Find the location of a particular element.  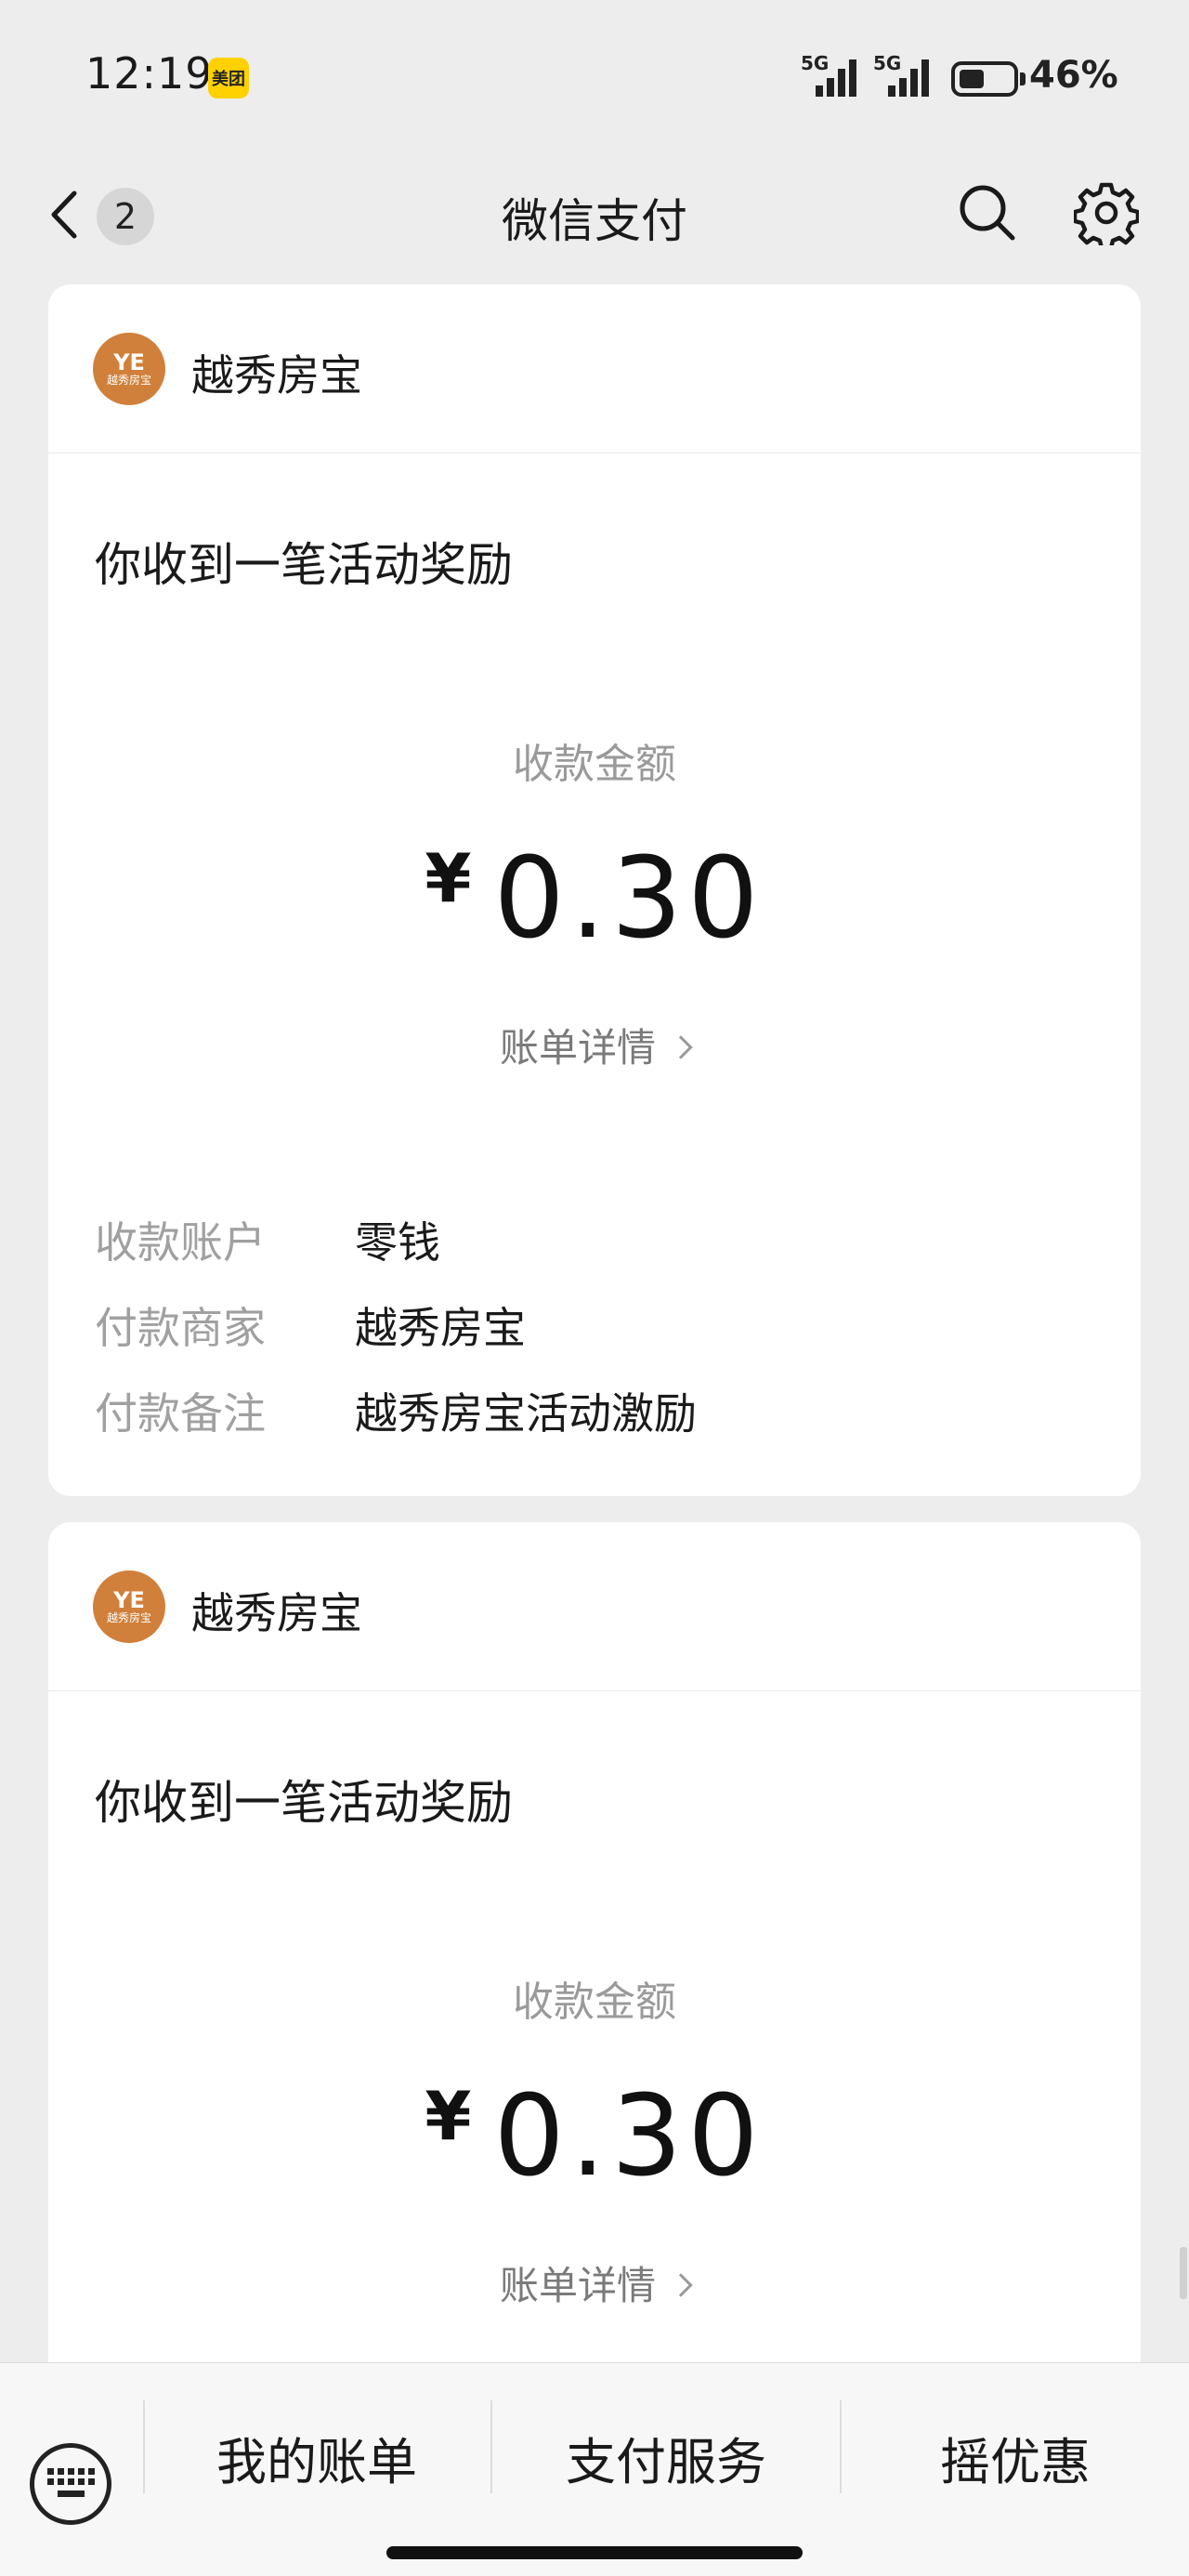

scrollbar-thumb is located at coordinates (1183, 2273).